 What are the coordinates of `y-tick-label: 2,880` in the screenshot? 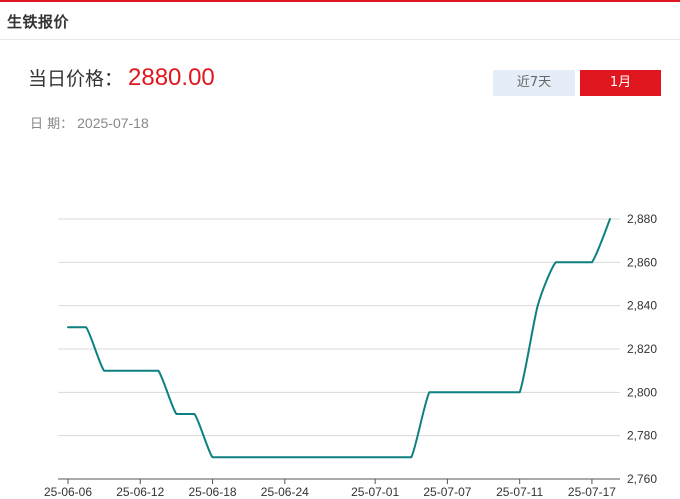 It's located at (642, 219).